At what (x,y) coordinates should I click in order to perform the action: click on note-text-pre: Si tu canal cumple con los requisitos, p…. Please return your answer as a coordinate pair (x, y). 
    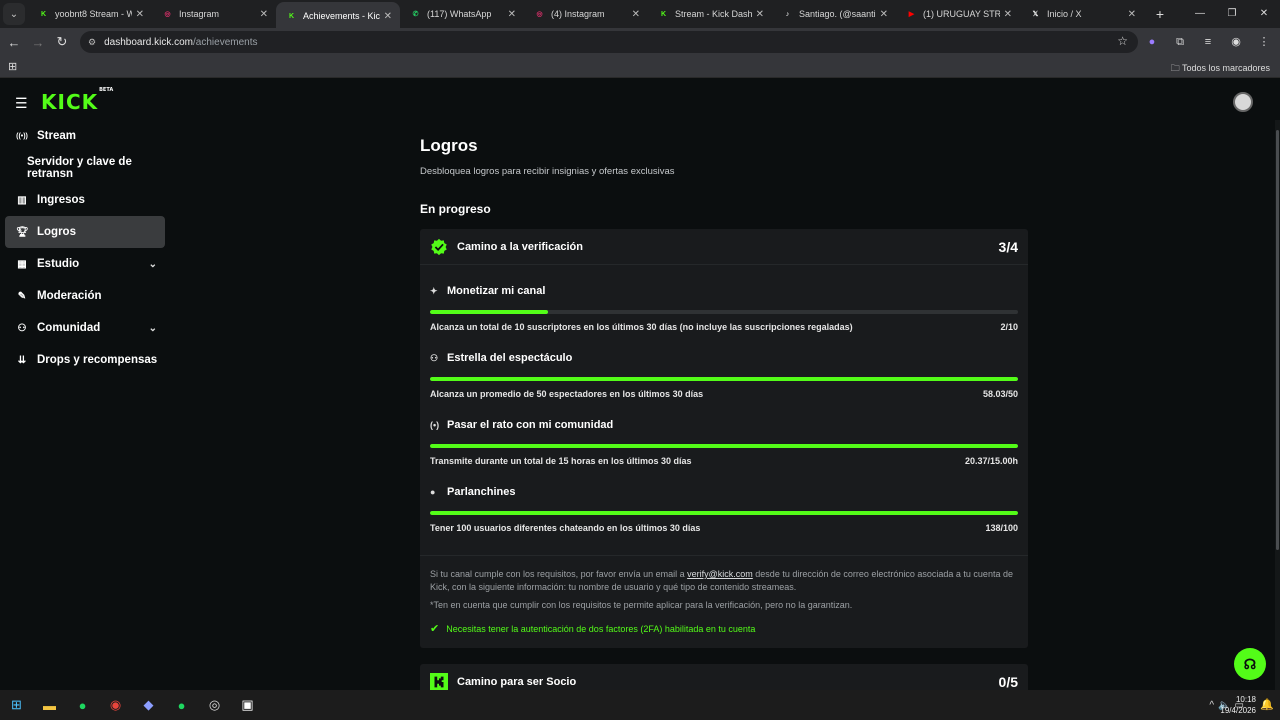
    Looking at the image, I should click on (559, 574).